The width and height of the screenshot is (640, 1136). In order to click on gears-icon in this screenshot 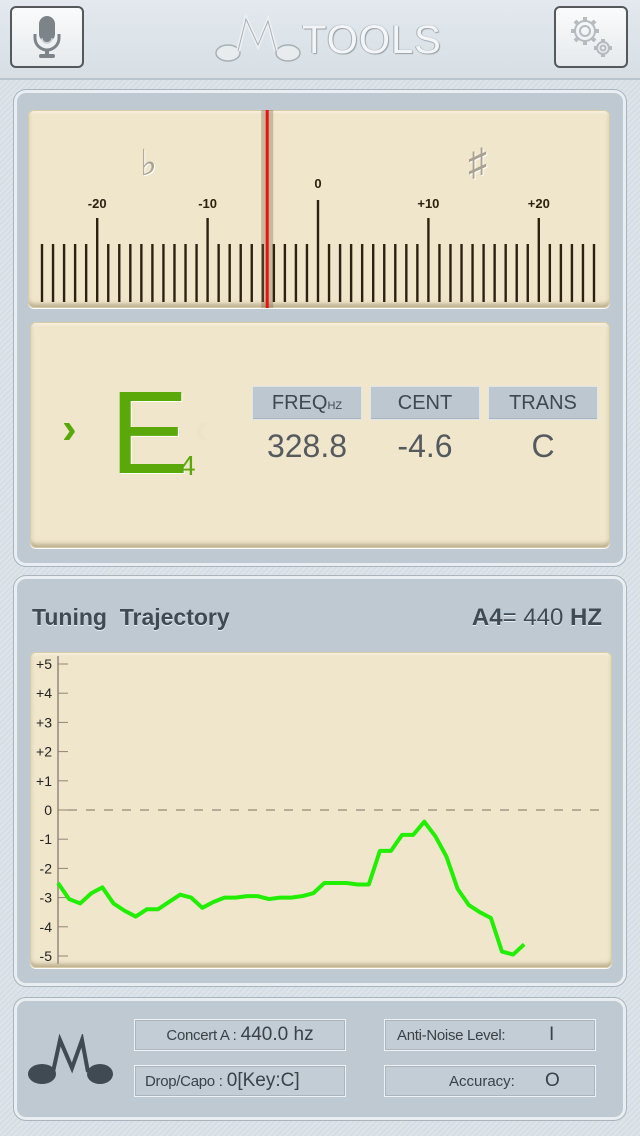, I will do `click(591, 37)`.